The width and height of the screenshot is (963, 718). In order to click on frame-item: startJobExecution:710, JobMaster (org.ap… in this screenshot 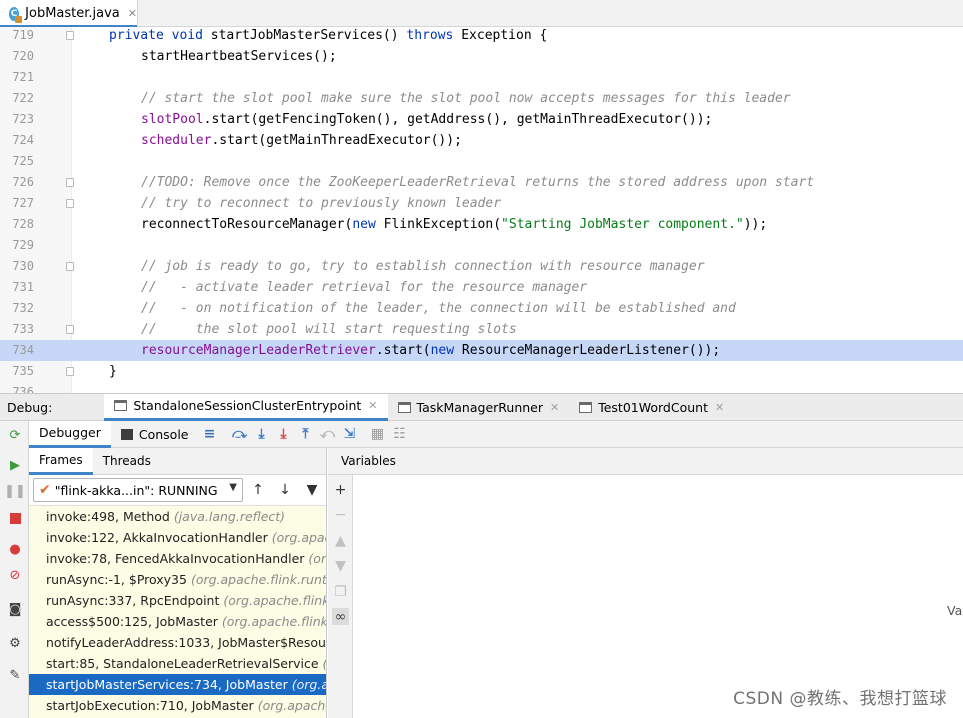, I will do `click(177, 705)`.